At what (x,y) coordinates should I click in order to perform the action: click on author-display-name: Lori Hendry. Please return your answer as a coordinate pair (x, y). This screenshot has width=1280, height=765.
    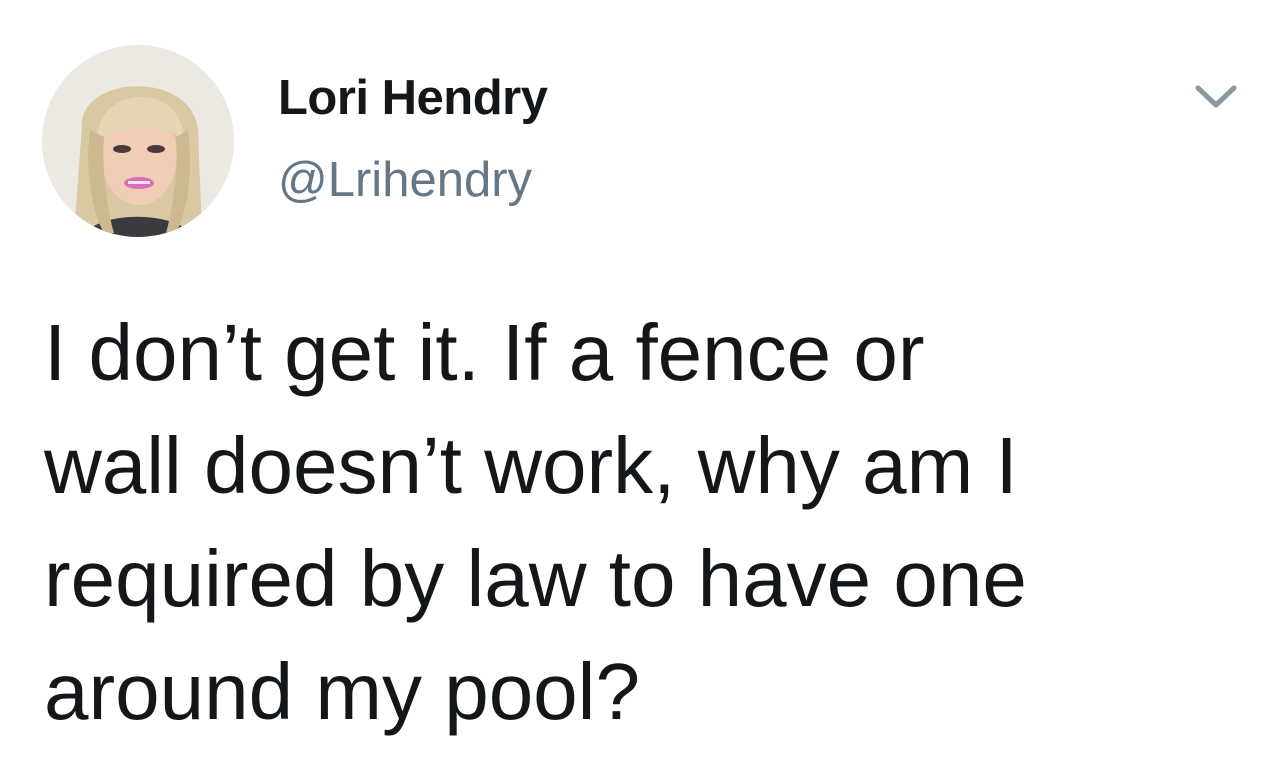
    Looking at the image, I should click on (413, 98).